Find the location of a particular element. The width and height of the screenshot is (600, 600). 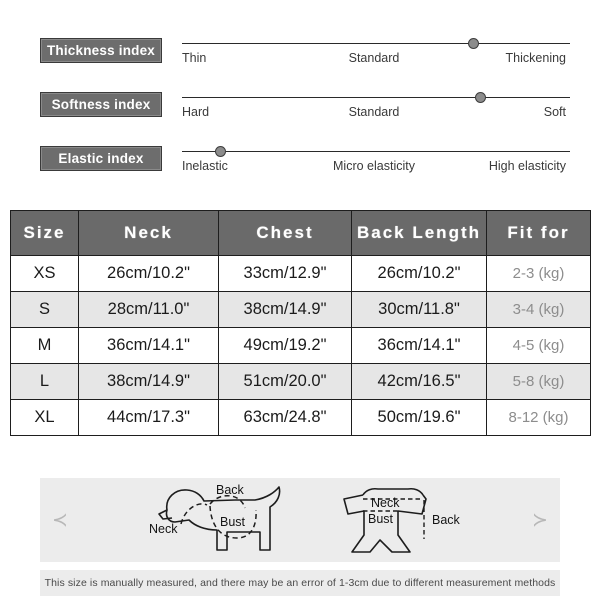

column-header-neck: Neck is located at coordinates (148, 233).